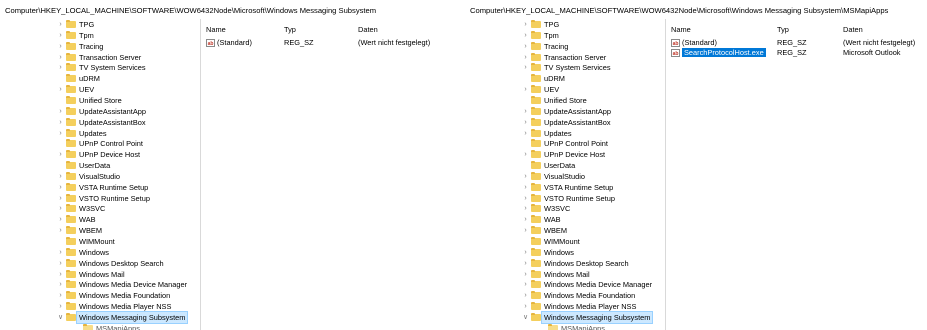  Describe the element at coordinates (100, 274) in the screenshot. I see `tree-item: › Windows Mail` at that location.